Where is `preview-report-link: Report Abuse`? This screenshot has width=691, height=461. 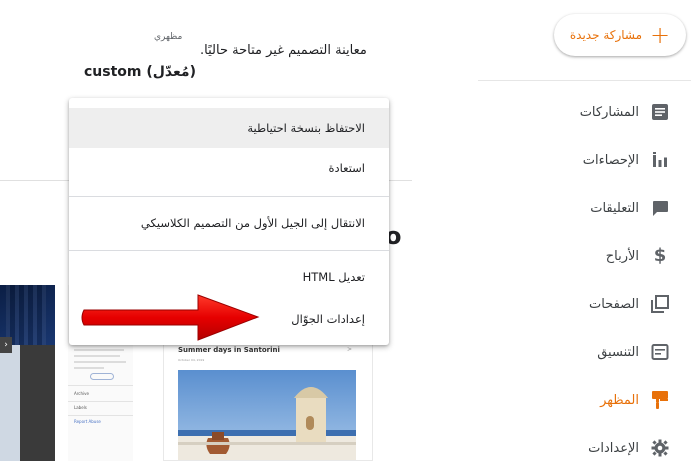
preview-report-link: Report Abuse is located at coordinates (87, 421).